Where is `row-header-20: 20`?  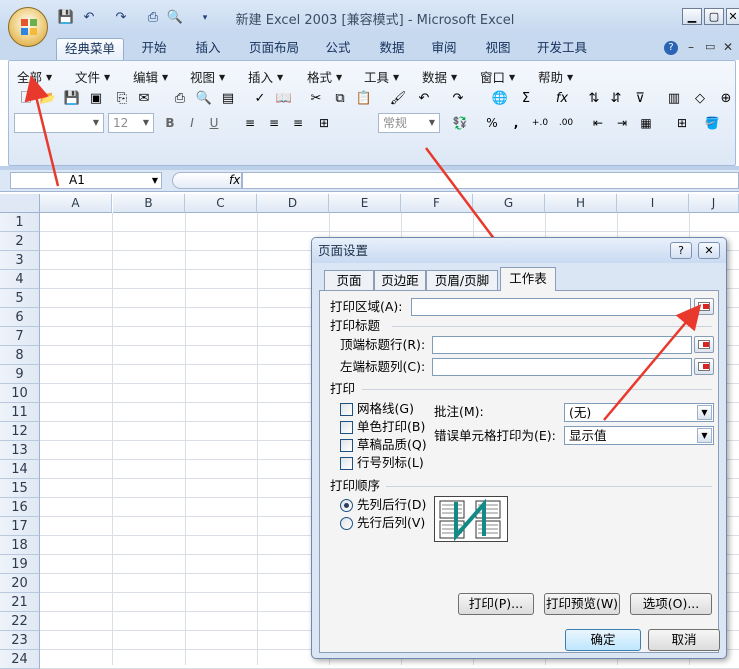 row-header-20: 20 is located at coordinates (20, 583).